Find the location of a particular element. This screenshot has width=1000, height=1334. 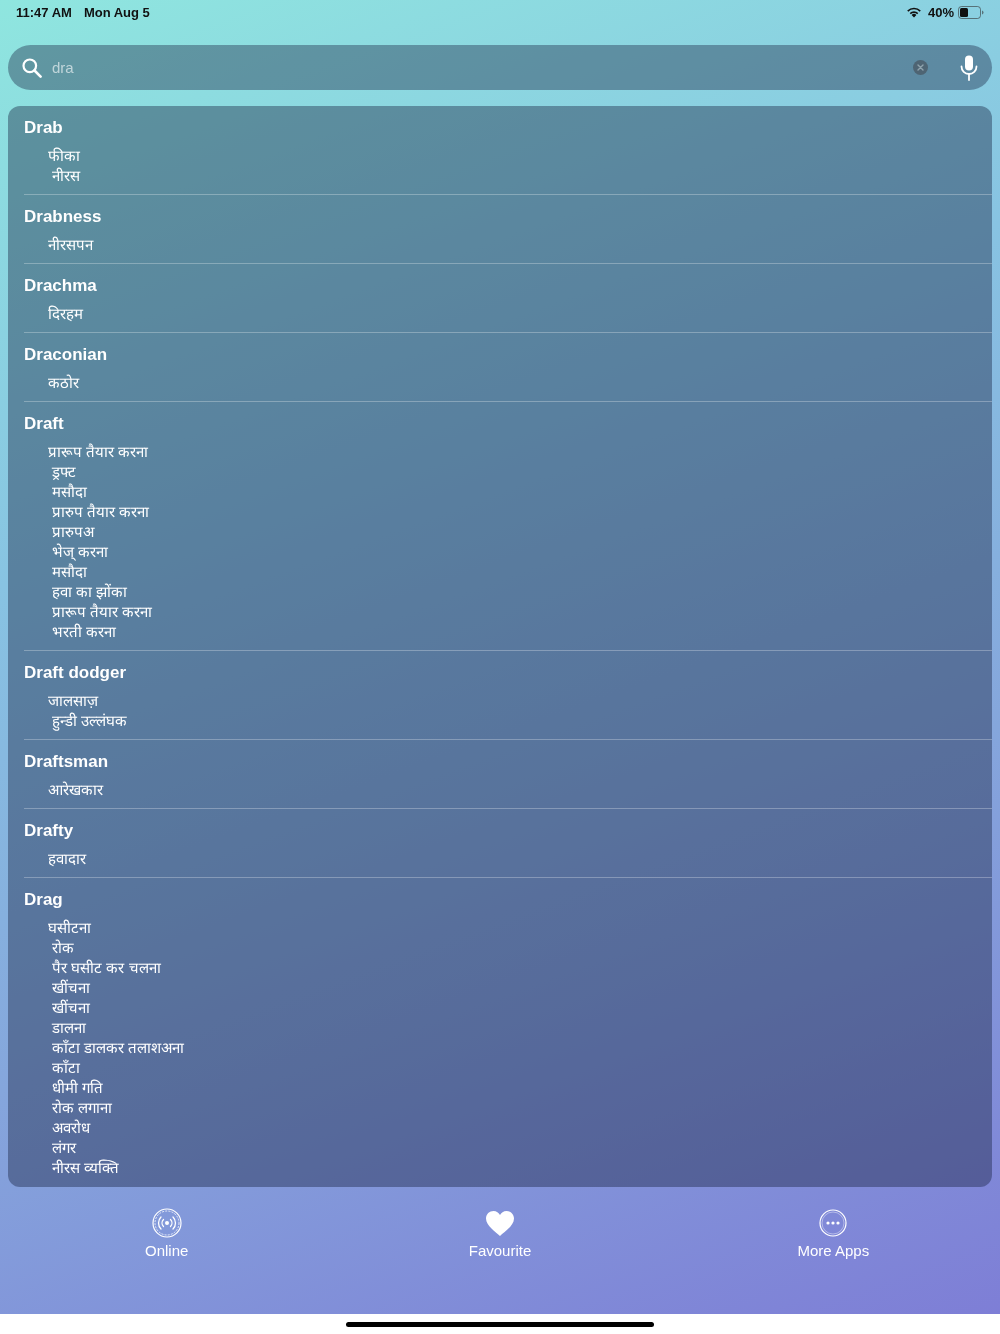

entry-meaning: भरती करना is located at coordinates (84, 632).